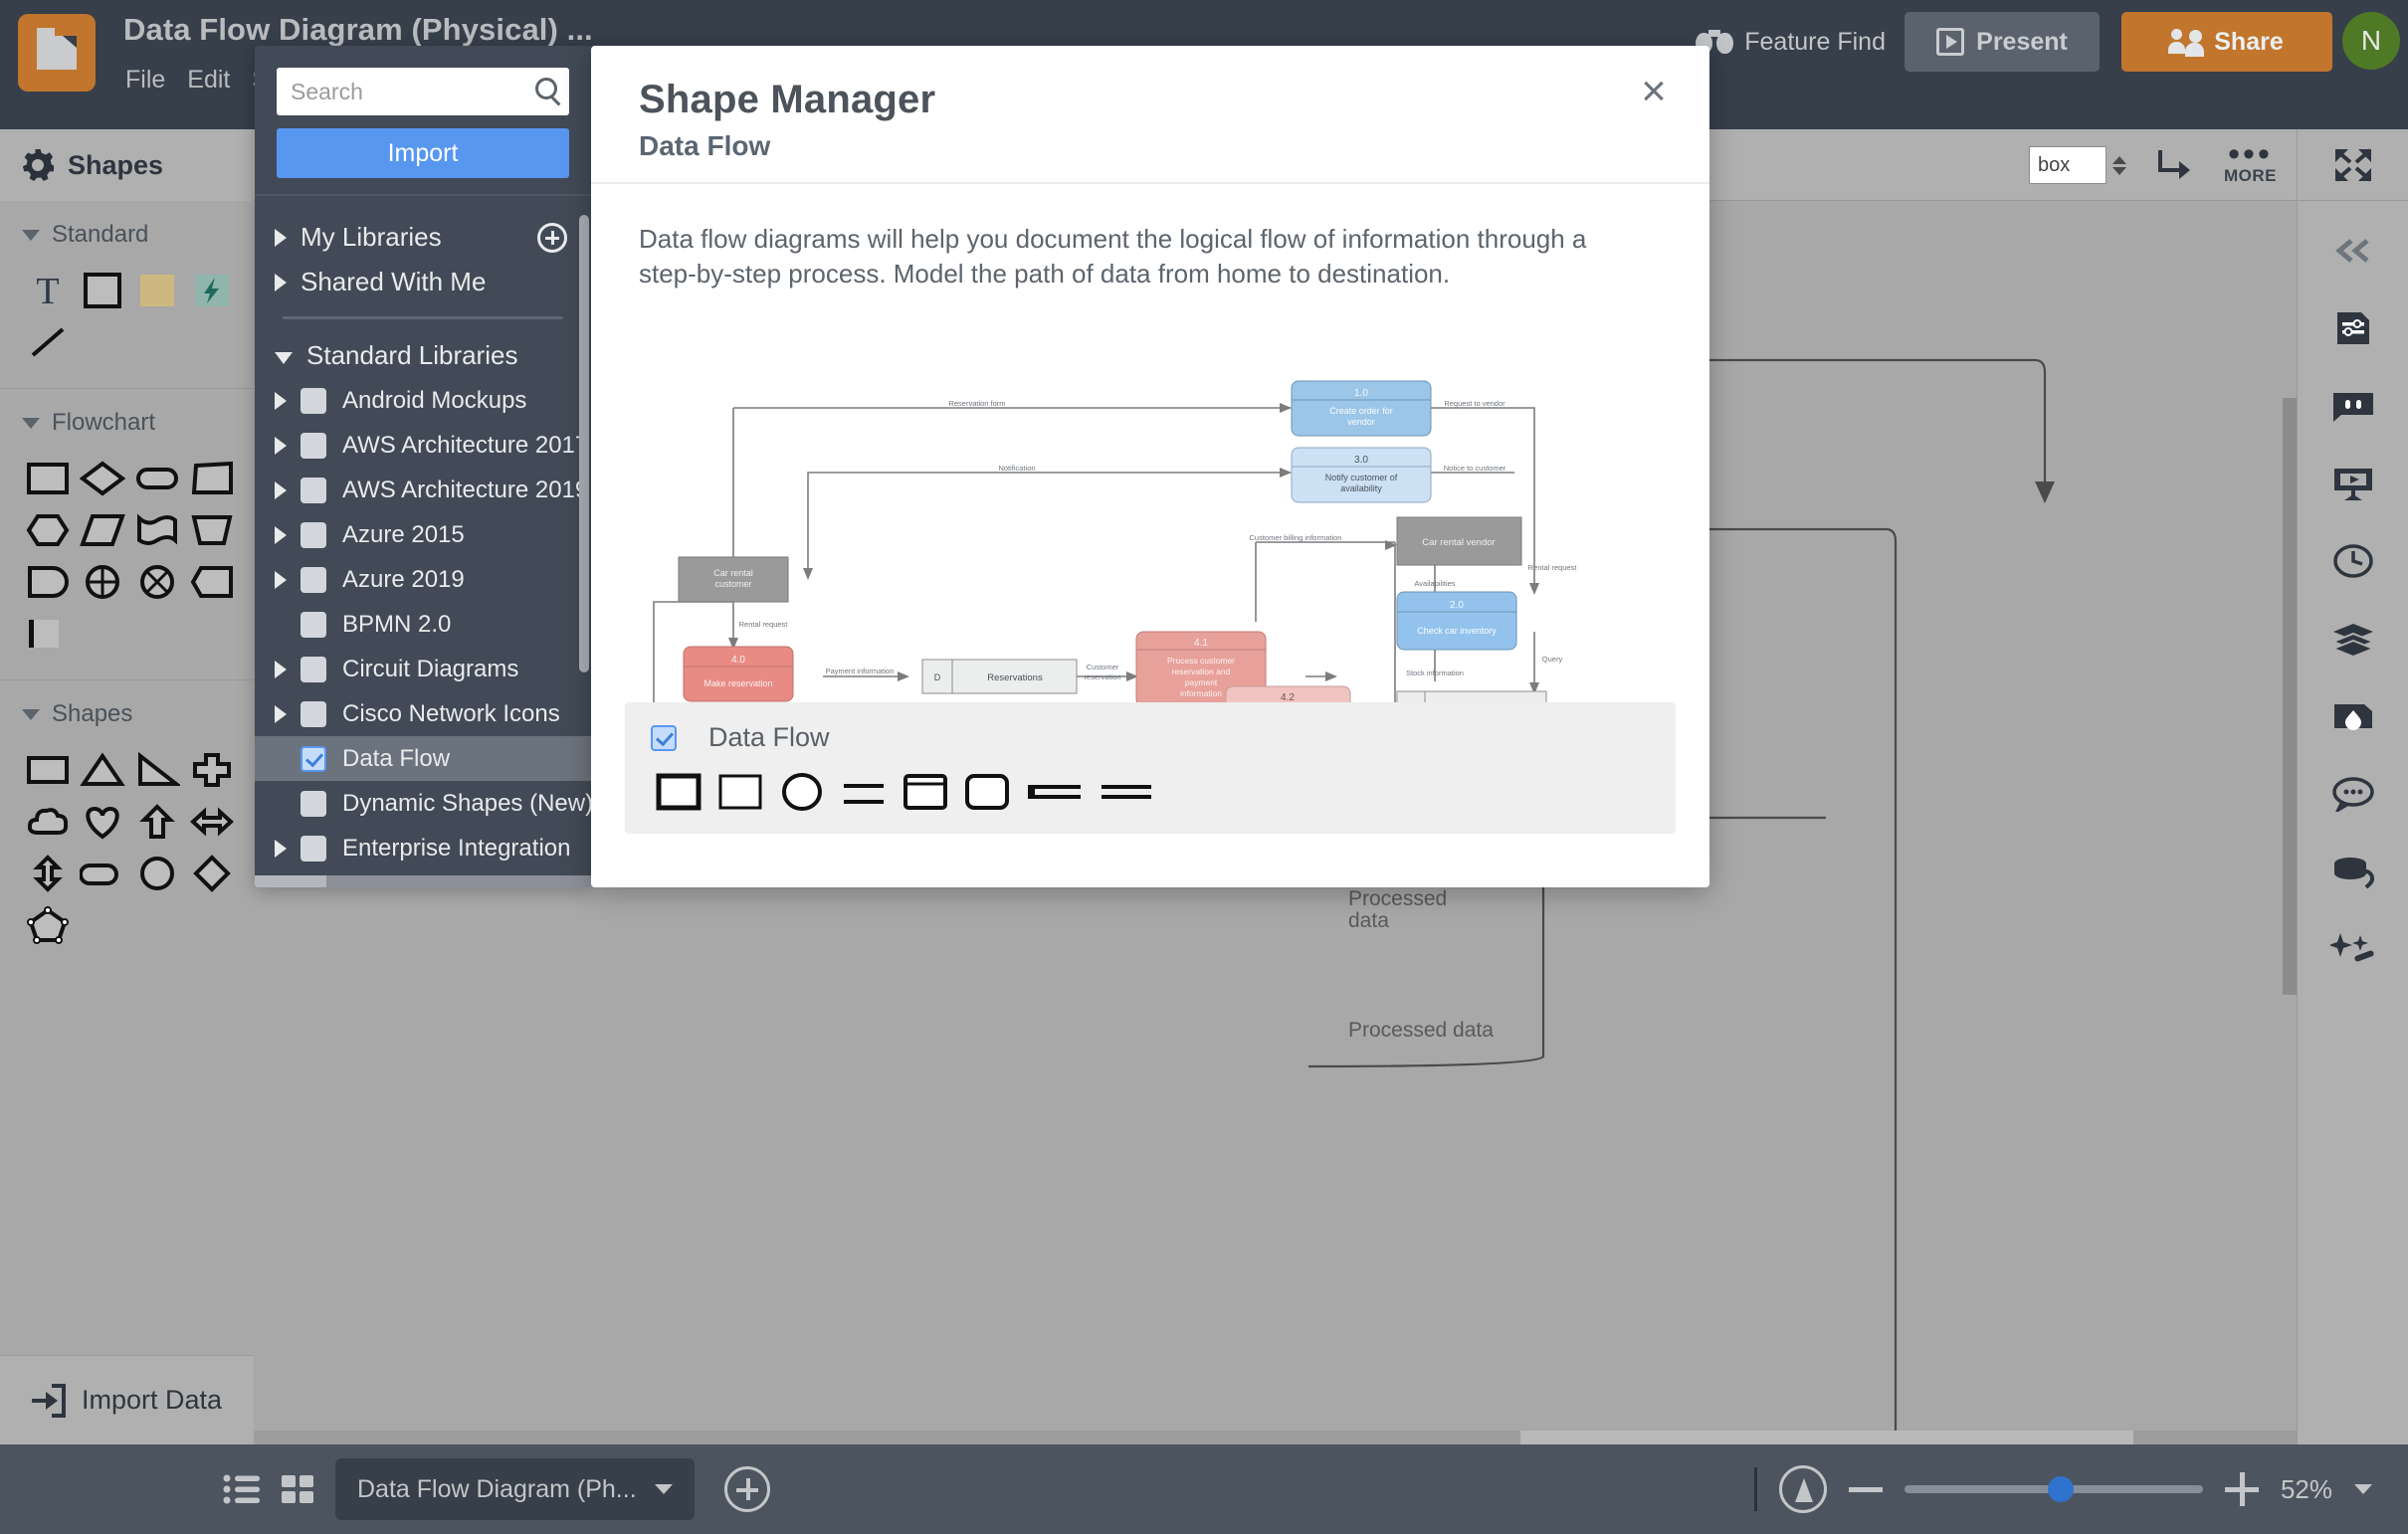  What do you see at coordinates (2353, 794) in the screenshot?
I see `comment-icon` at bounding box center [2353, 794].